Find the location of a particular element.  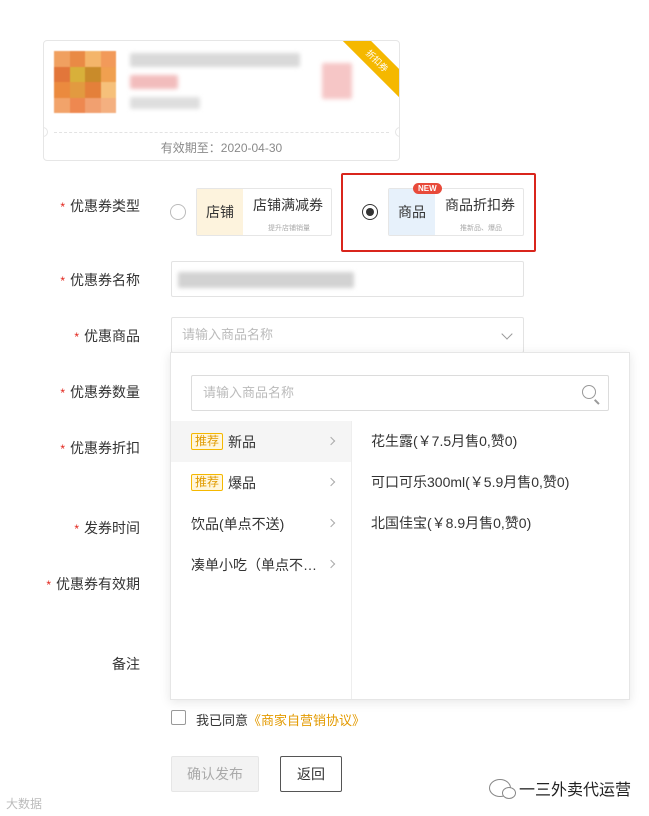

watermark-left: 大数据 is located at coordinates (24, 804).